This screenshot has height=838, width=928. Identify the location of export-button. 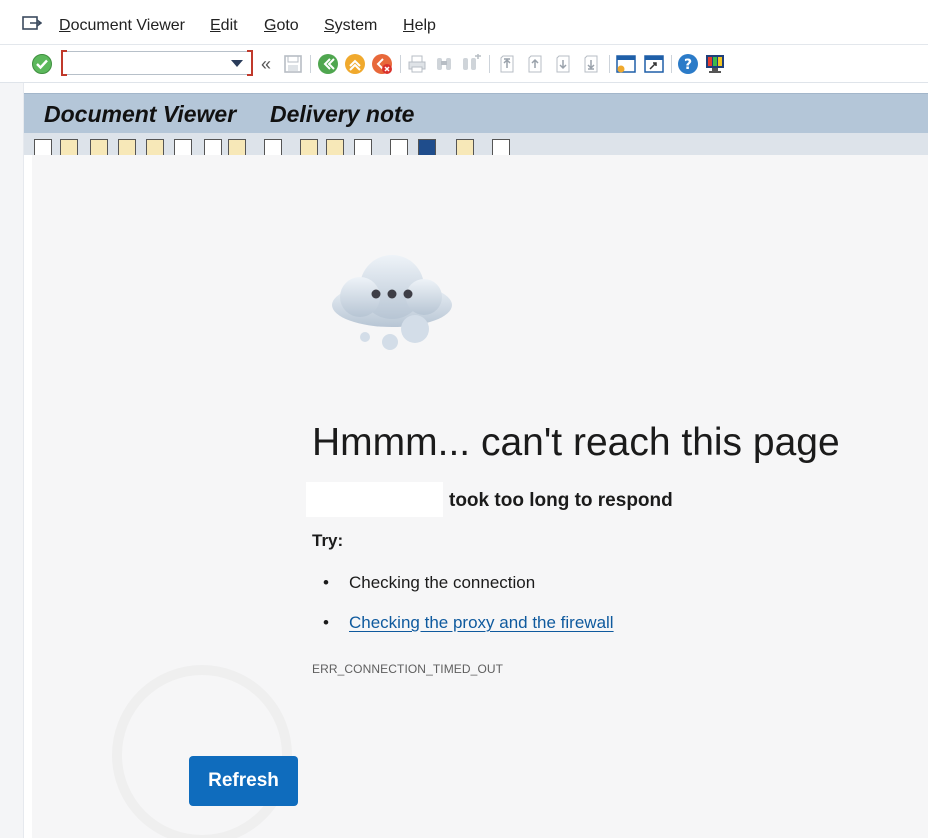
(399, 147).